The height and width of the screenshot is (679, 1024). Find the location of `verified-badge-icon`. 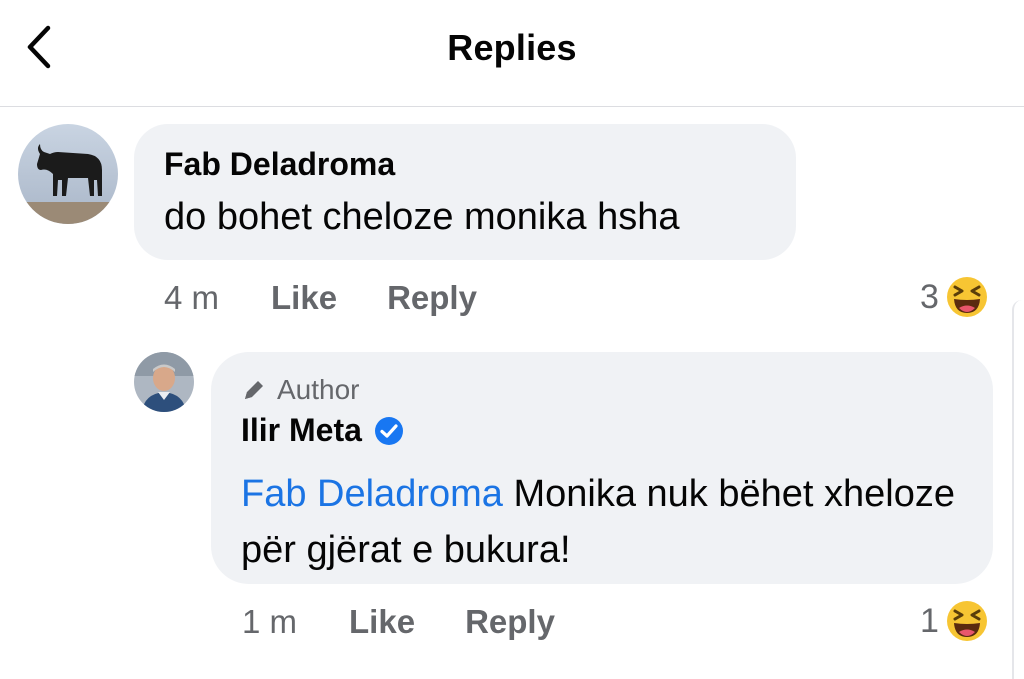

verified-badge-icon is located at coordinates (388, 430).